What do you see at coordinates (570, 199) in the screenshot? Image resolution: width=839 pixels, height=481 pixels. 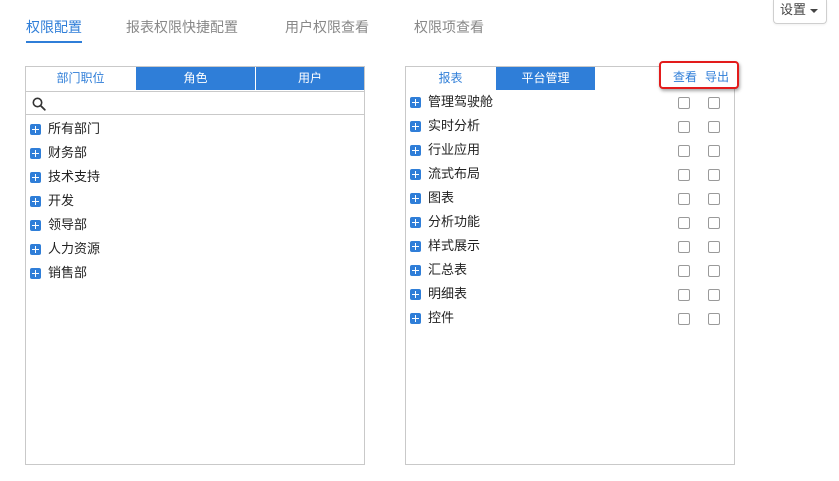 I see `tree-item: 图表` at bounding box center [570, 199].